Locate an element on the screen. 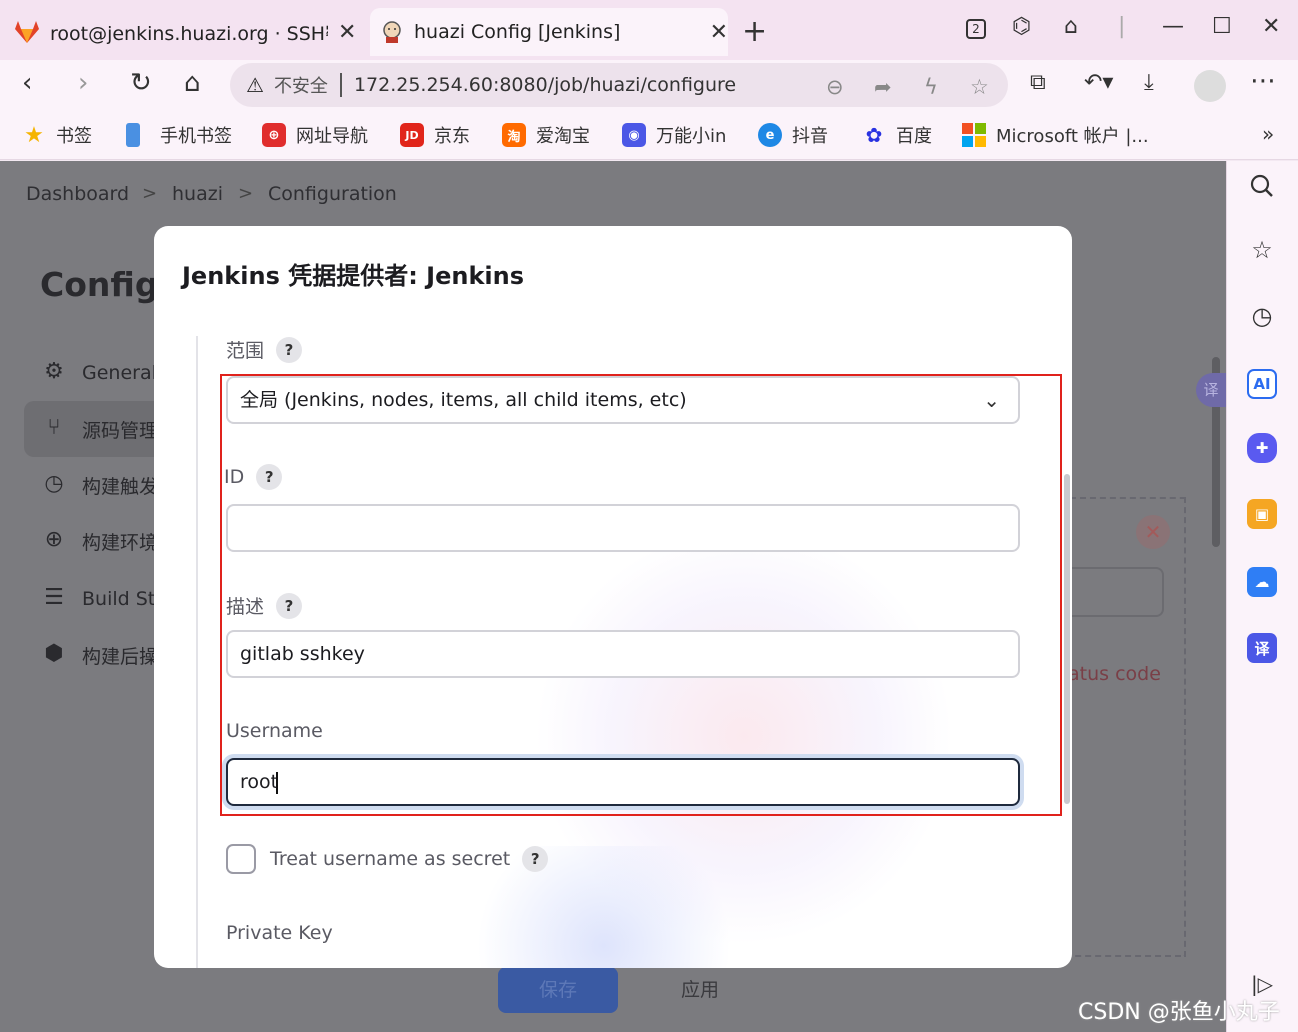  jenkins-icon is located at coordinates (392, 32).